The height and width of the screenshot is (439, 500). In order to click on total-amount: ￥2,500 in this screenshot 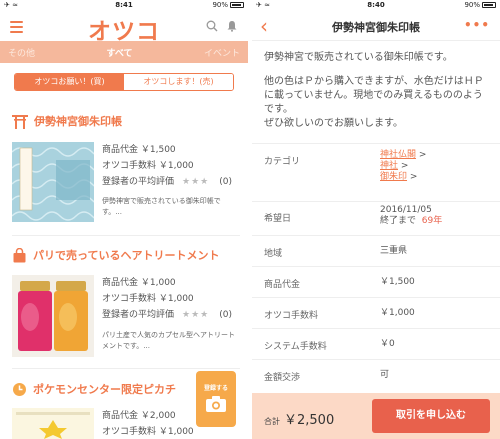, I will do `click(309, 420)`.